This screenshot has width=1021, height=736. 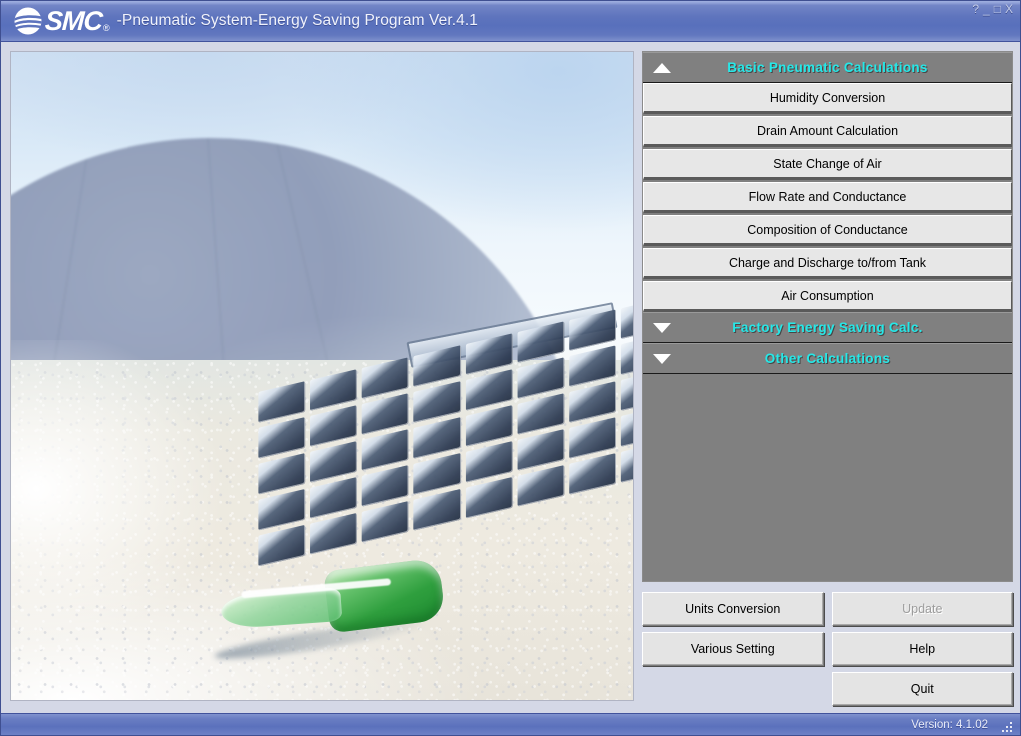 I want to click on minimize-button: _, so click(x=986, y=9).